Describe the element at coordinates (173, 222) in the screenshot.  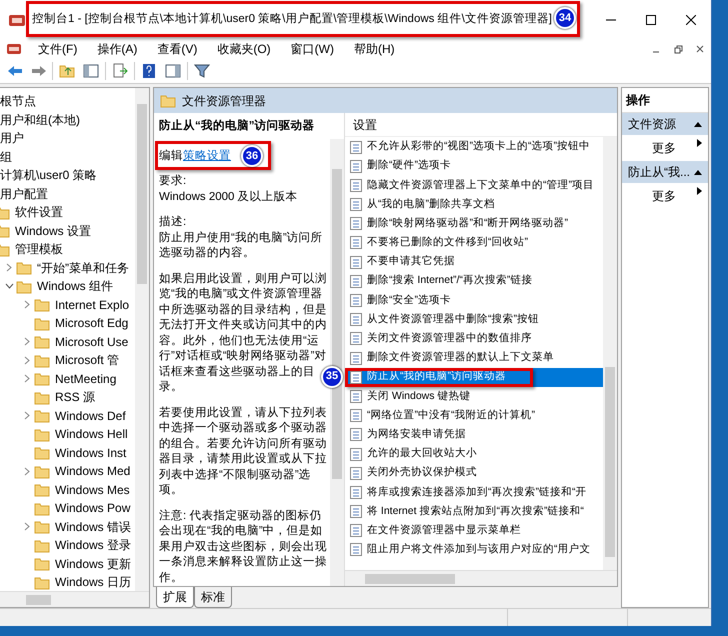
I see `description-text: 描述:` at that location.